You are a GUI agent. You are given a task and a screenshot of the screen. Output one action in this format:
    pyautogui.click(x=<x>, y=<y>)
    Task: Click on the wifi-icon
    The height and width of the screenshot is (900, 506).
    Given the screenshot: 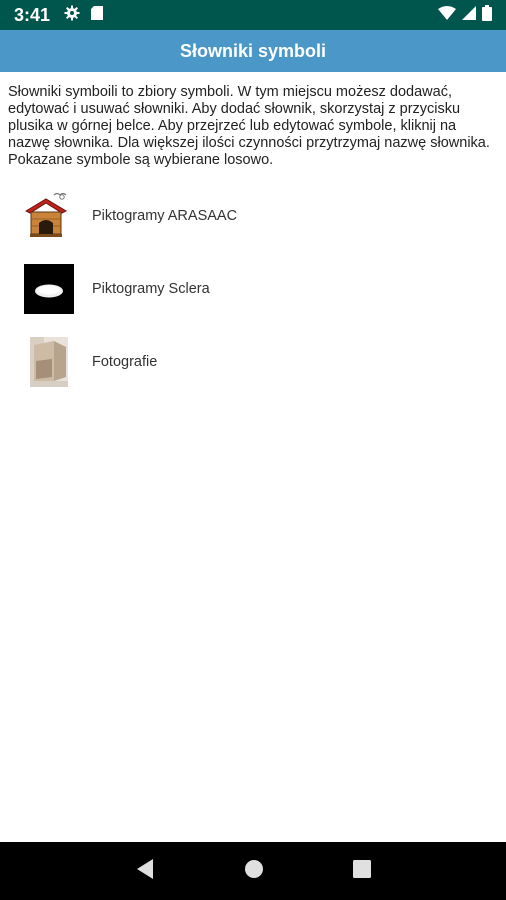 What is the action you would take?
    pyautogui.click(x=447, y=15)
    